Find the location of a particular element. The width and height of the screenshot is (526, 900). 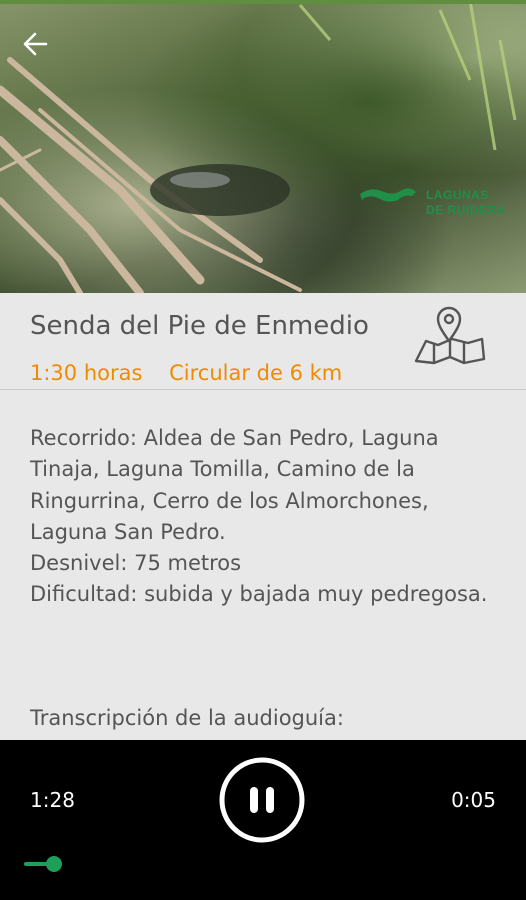

back-button is located at coordinates (36, 44).